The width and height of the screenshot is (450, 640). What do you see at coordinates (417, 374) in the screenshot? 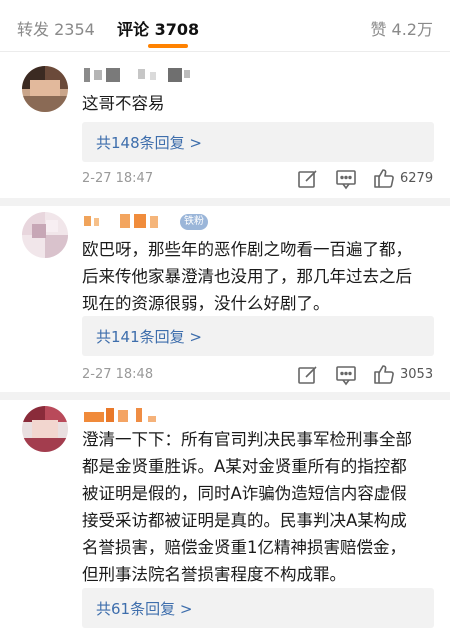
I see `like-count: 3053` at bounding box center [417, 374].